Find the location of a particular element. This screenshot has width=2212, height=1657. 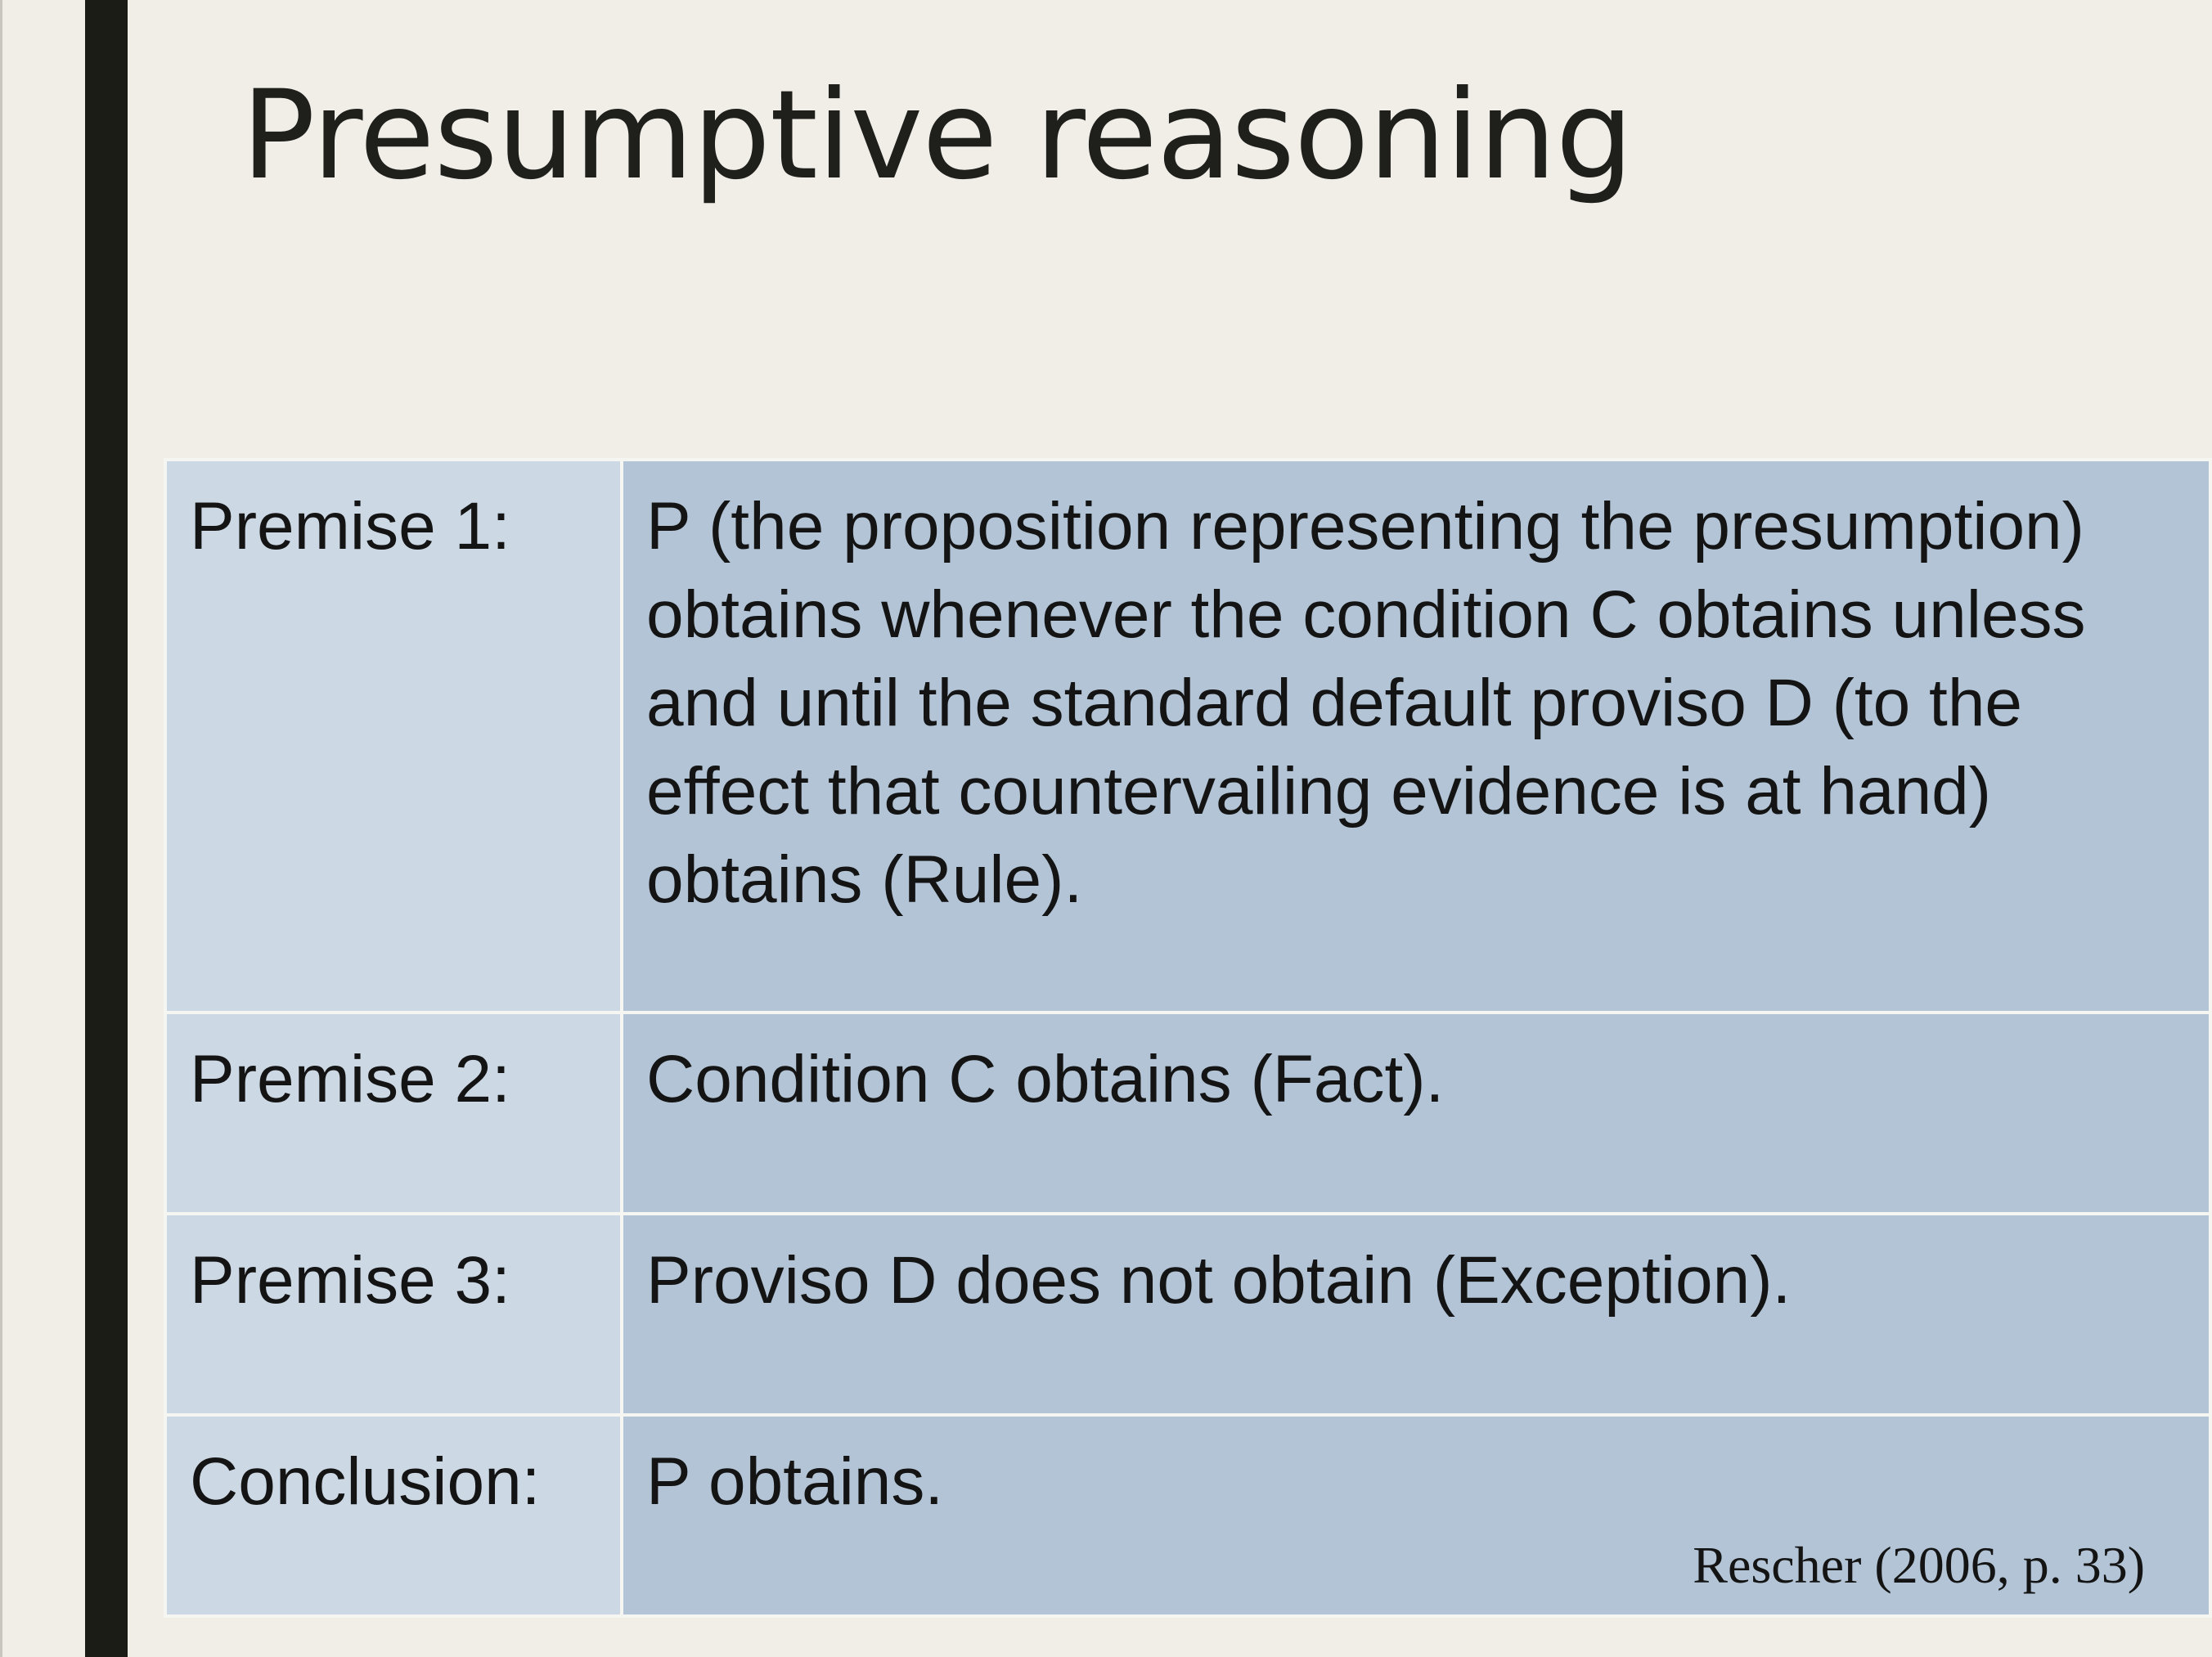

table-row: Premise 2: Condition C obtains (Fact). is located at coordinates (1188, 1113).